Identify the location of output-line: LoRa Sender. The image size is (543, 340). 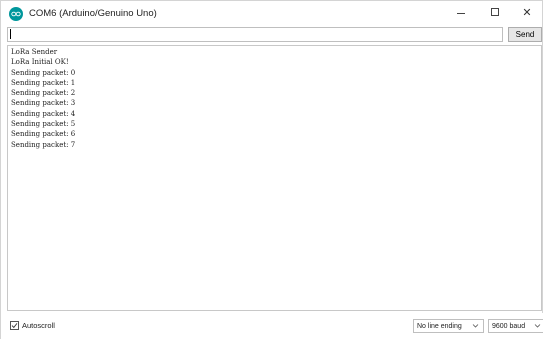
(34, 52).